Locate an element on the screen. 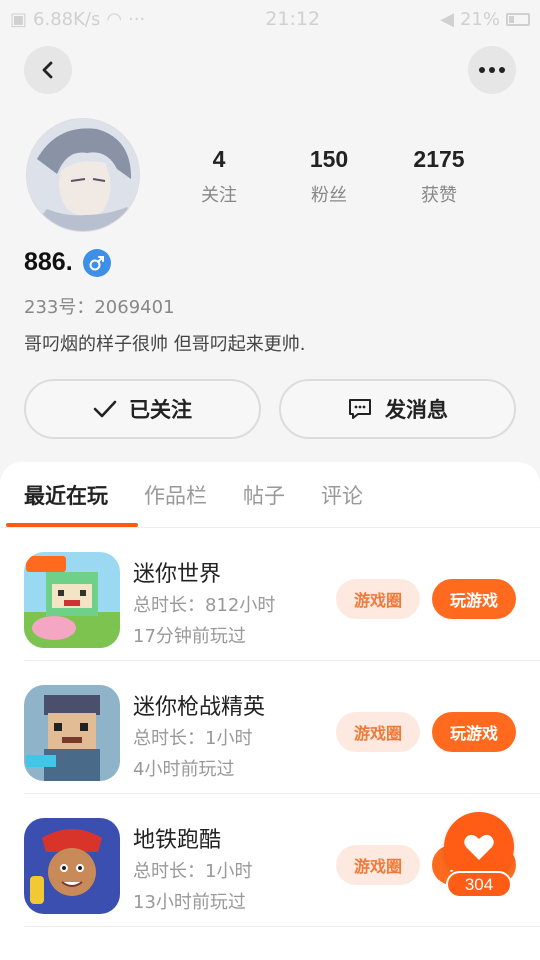 The height and width of the screenshot is (960, 540). stat-label: 获赞 is located at coordinates (439, 195).